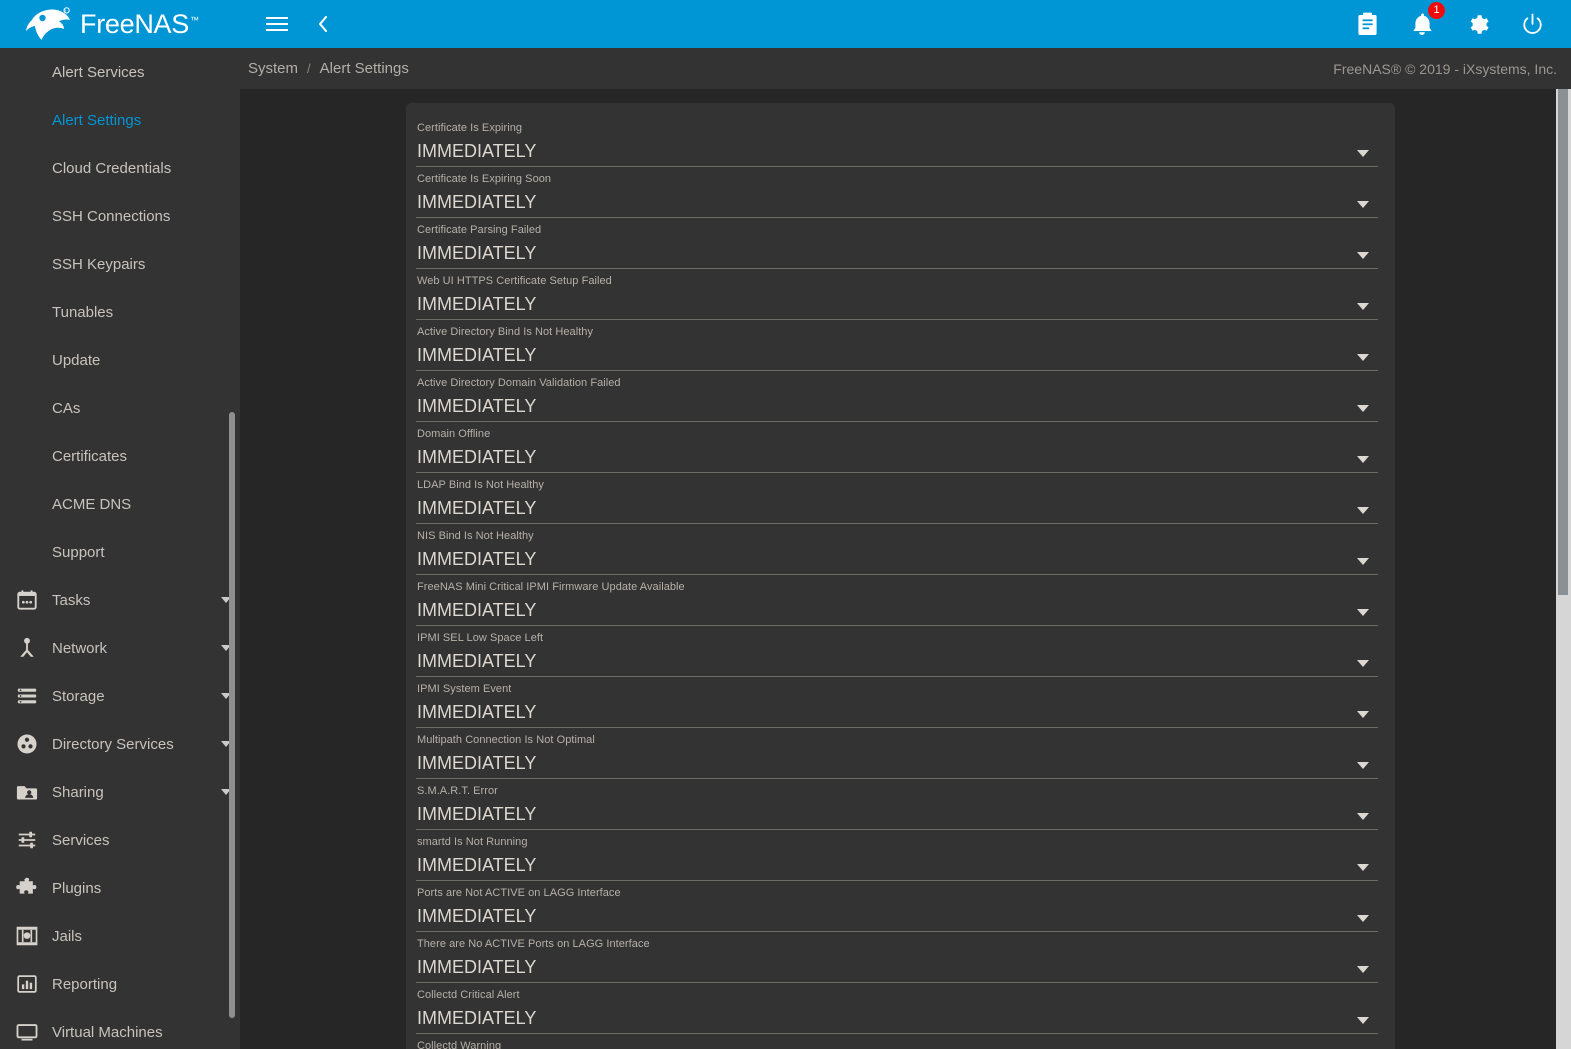  What do you see at coordinates (120, 744) in the screenshot?
I see `sidebar-item-directory-services: Directory Services` at bounding box center [120, 744].